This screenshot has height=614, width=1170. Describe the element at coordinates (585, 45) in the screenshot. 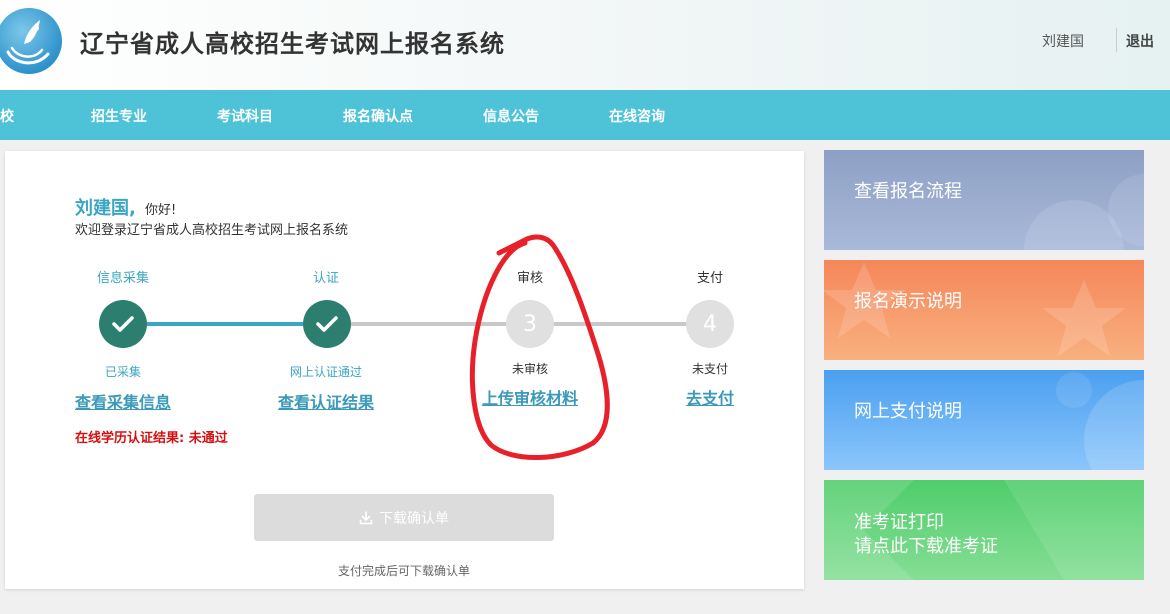

I see `header: 辽宁省成人高校招生考试网上报名系统 刘建国 退出` at that location.